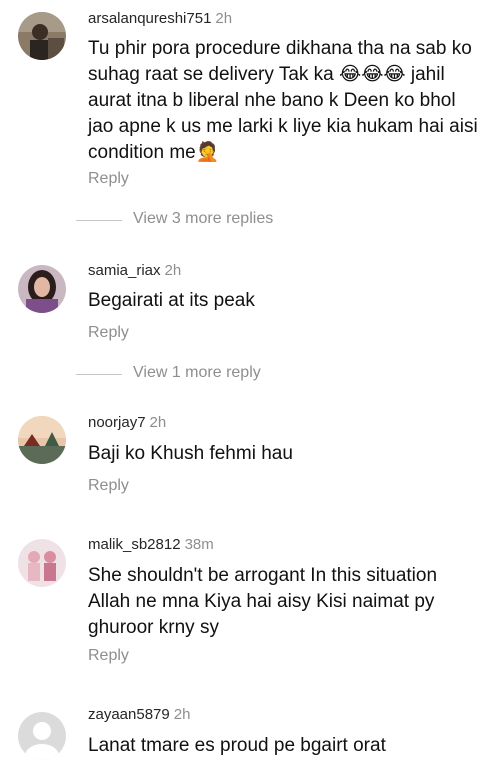 The width and height of the screenshot is (491, 769). Describe the element at coordinates (134, 544) in the screenshot. I see `username: malik_sb2812` at that location.